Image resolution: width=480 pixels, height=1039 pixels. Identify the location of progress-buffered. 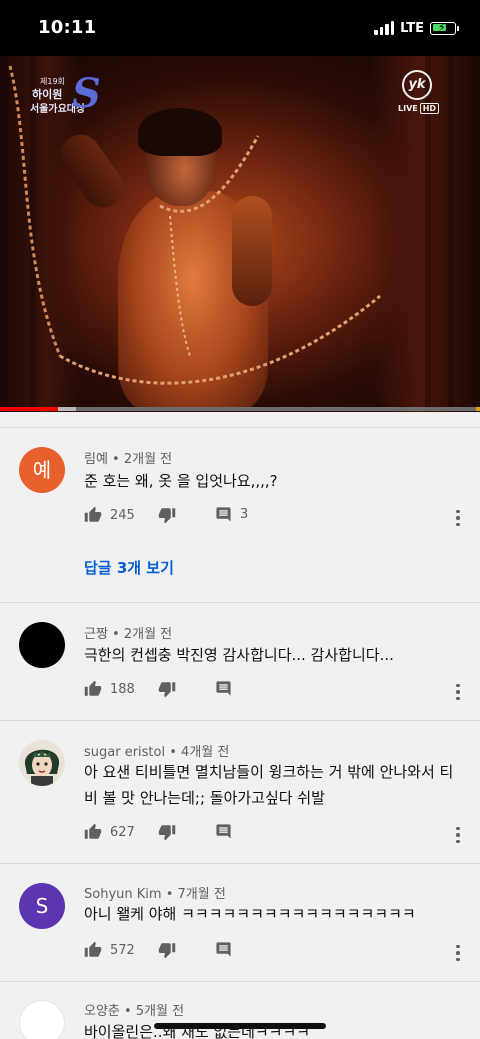
(66, 409).